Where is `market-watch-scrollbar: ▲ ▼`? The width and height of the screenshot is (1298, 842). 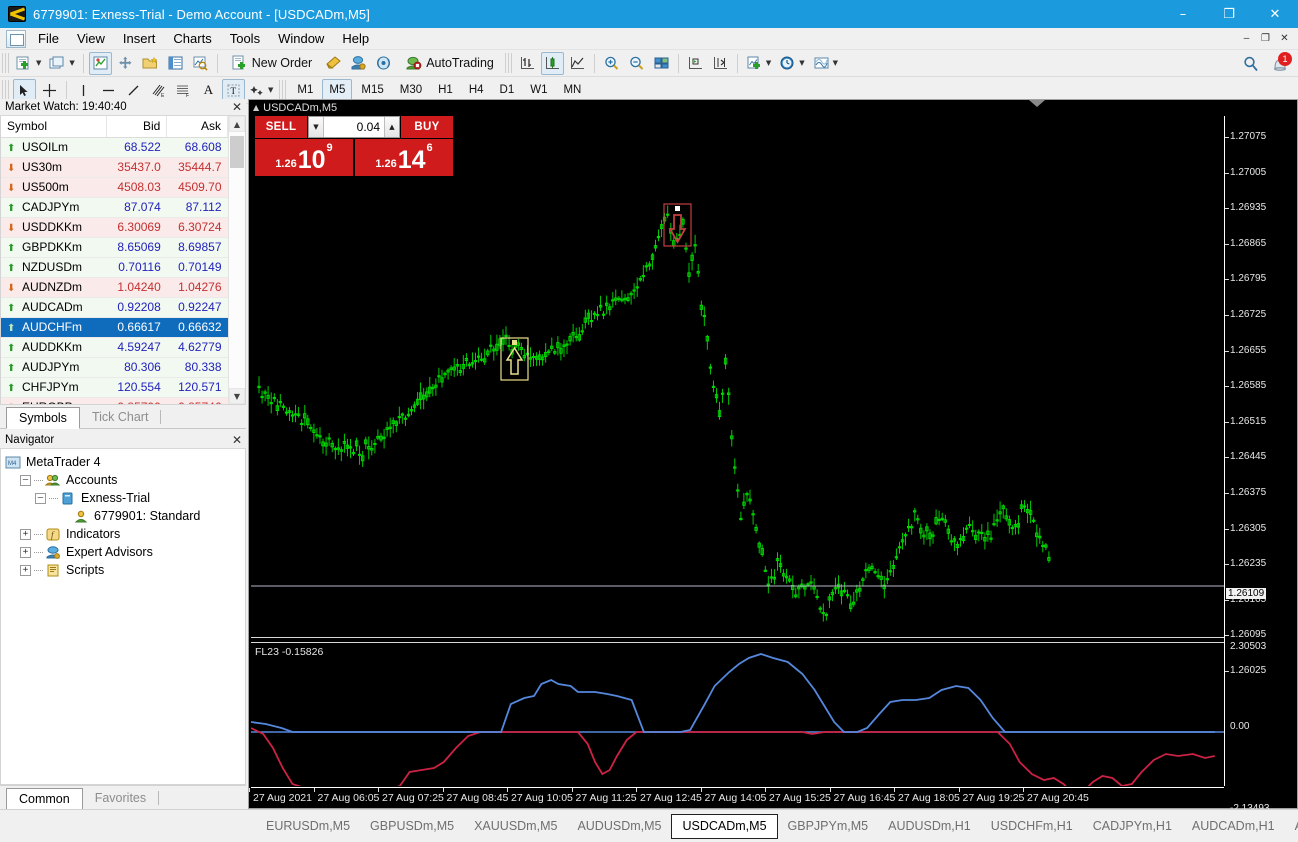 market-watch-scrollbar: ▲ ▼ is located at coordinates (236, 260).